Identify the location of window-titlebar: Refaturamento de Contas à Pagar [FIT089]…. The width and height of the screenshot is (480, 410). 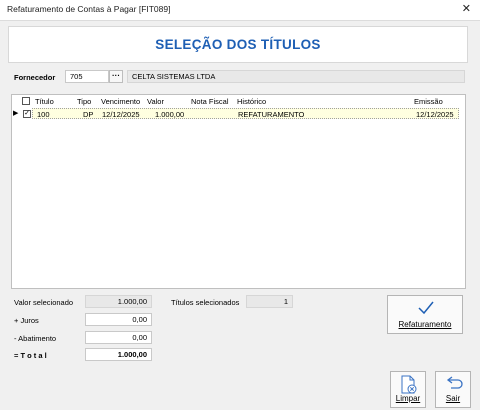
(240, 10).